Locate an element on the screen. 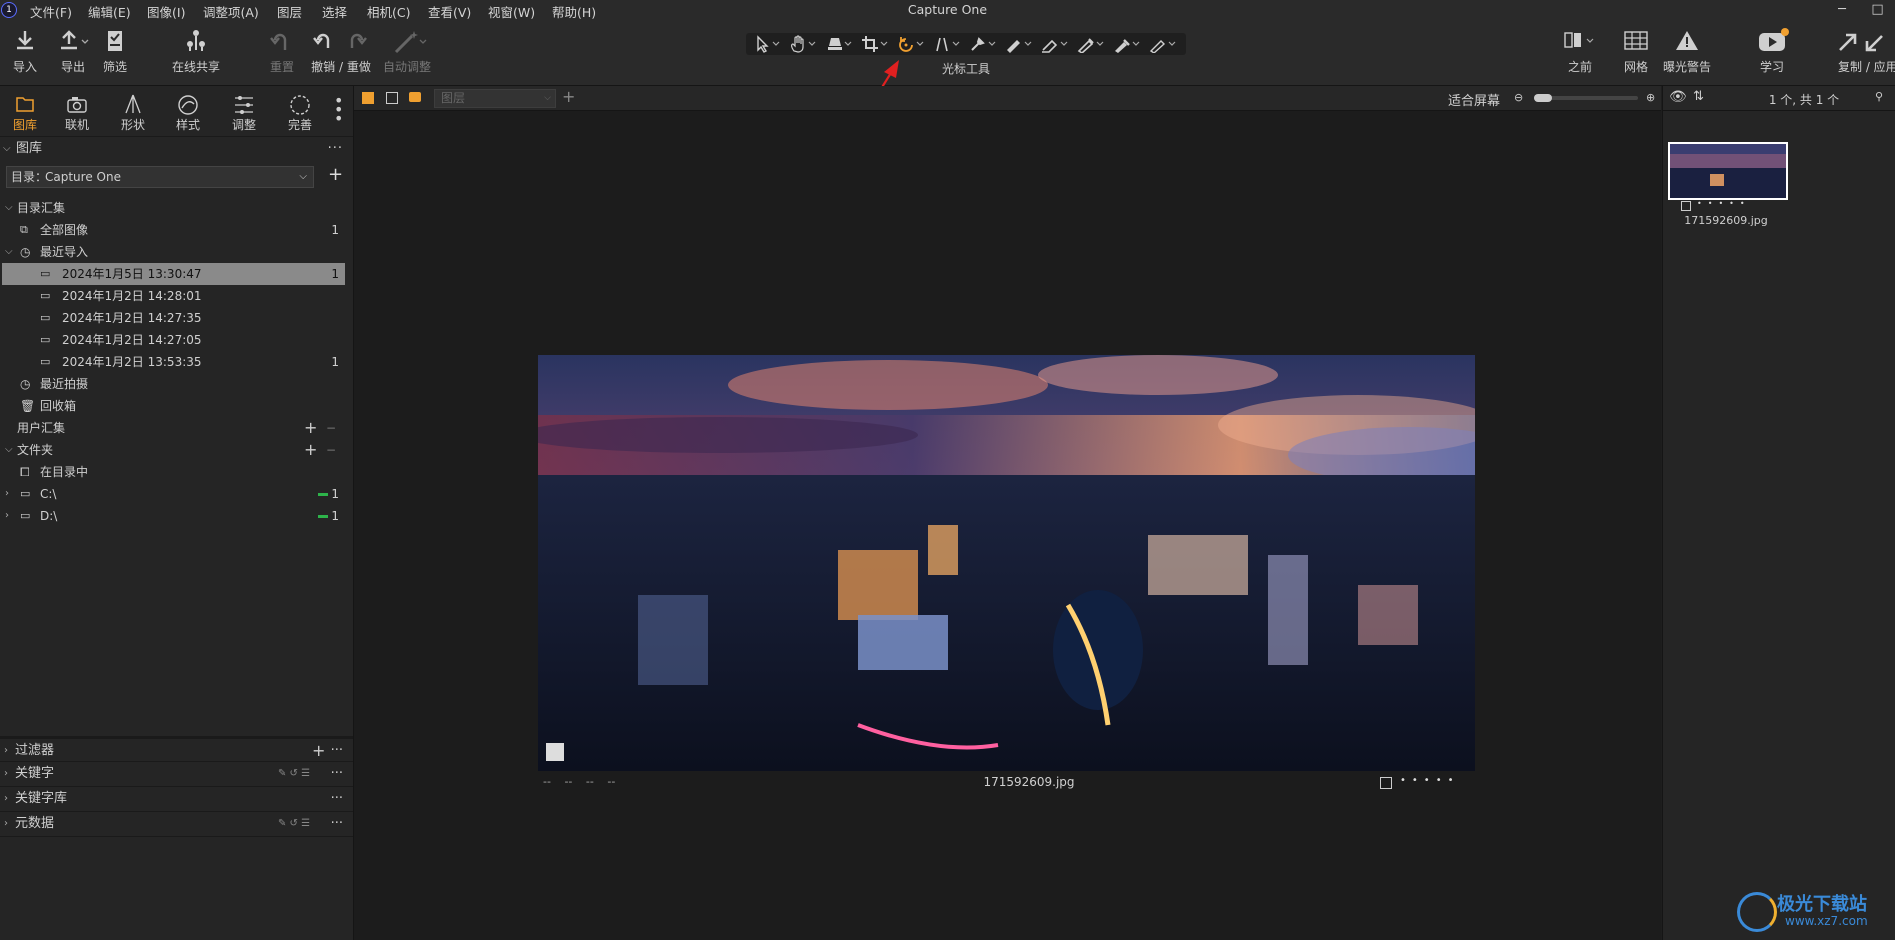  select-cursor-icon is located at coordinates (768, 44).